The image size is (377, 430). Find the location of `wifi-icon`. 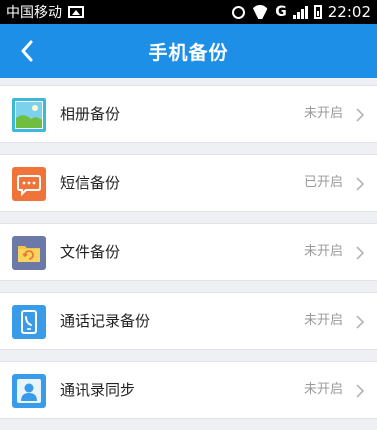

wifi-icon is located at coordinates (260, 12).